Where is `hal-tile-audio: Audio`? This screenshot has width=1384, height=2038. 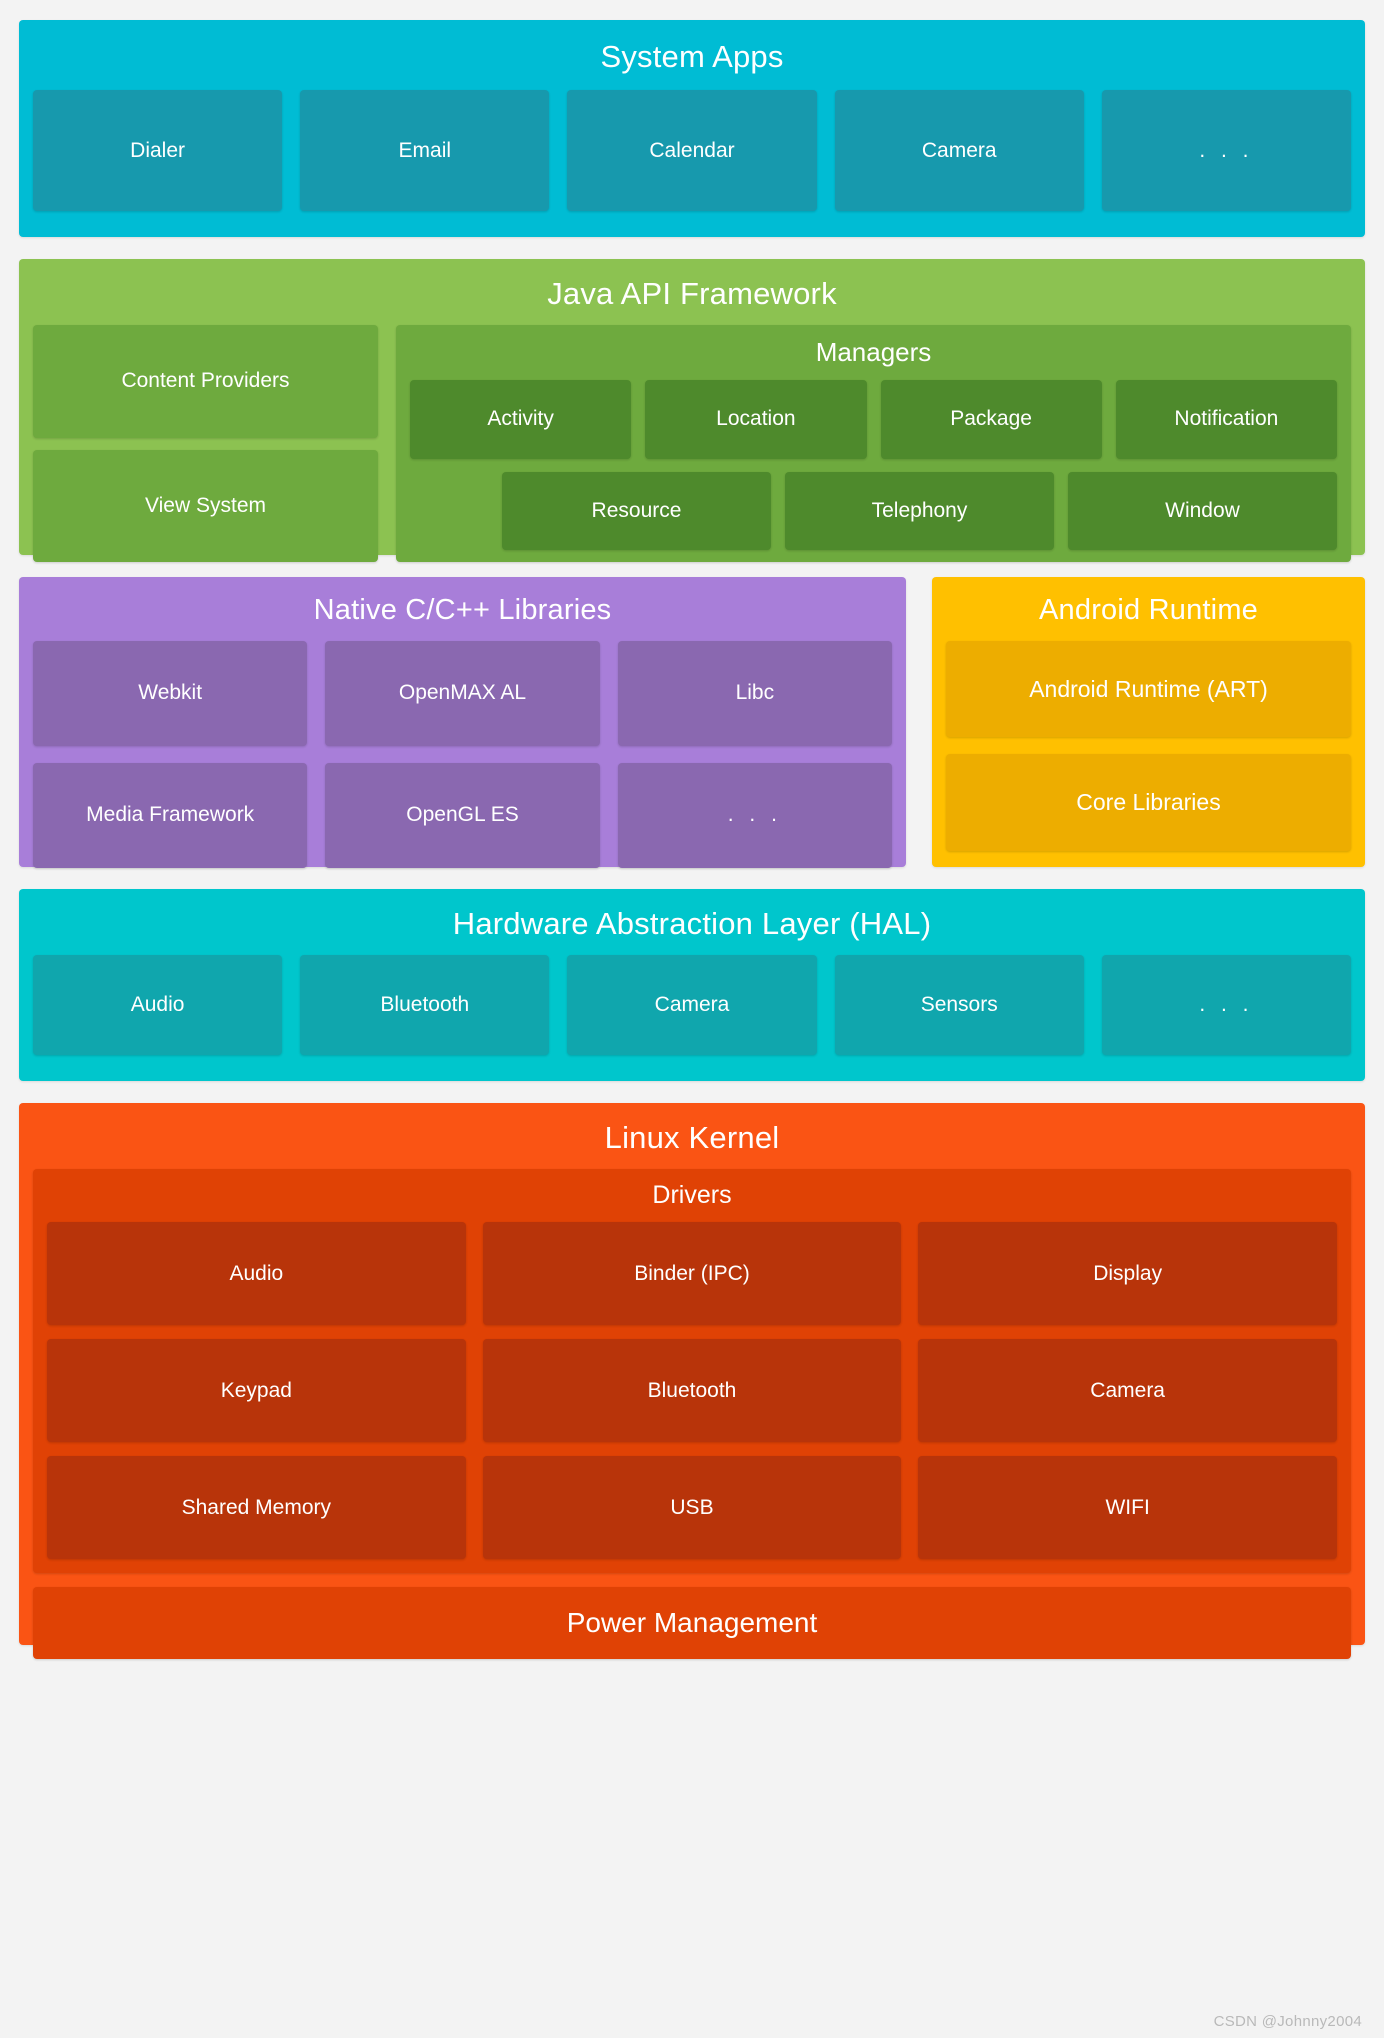
hal-tile-audio: Audio is located at coordinates (158, 1005).